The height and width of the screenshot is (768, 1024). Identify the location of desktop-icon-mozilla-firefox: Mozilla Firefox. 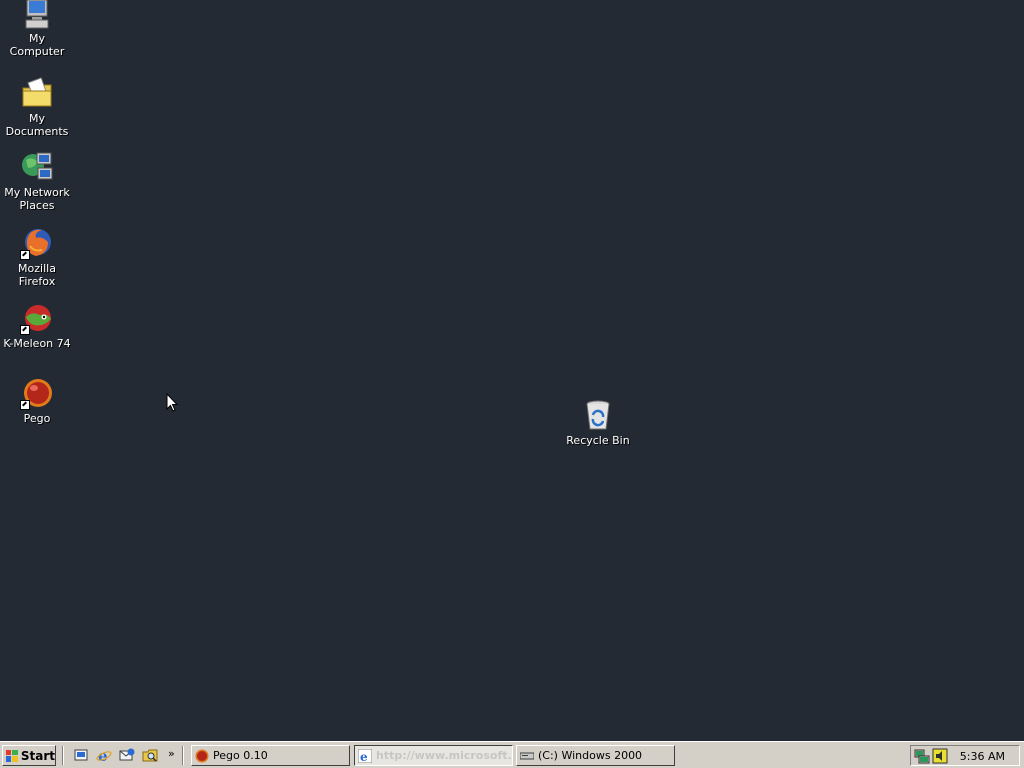
(37, 257).